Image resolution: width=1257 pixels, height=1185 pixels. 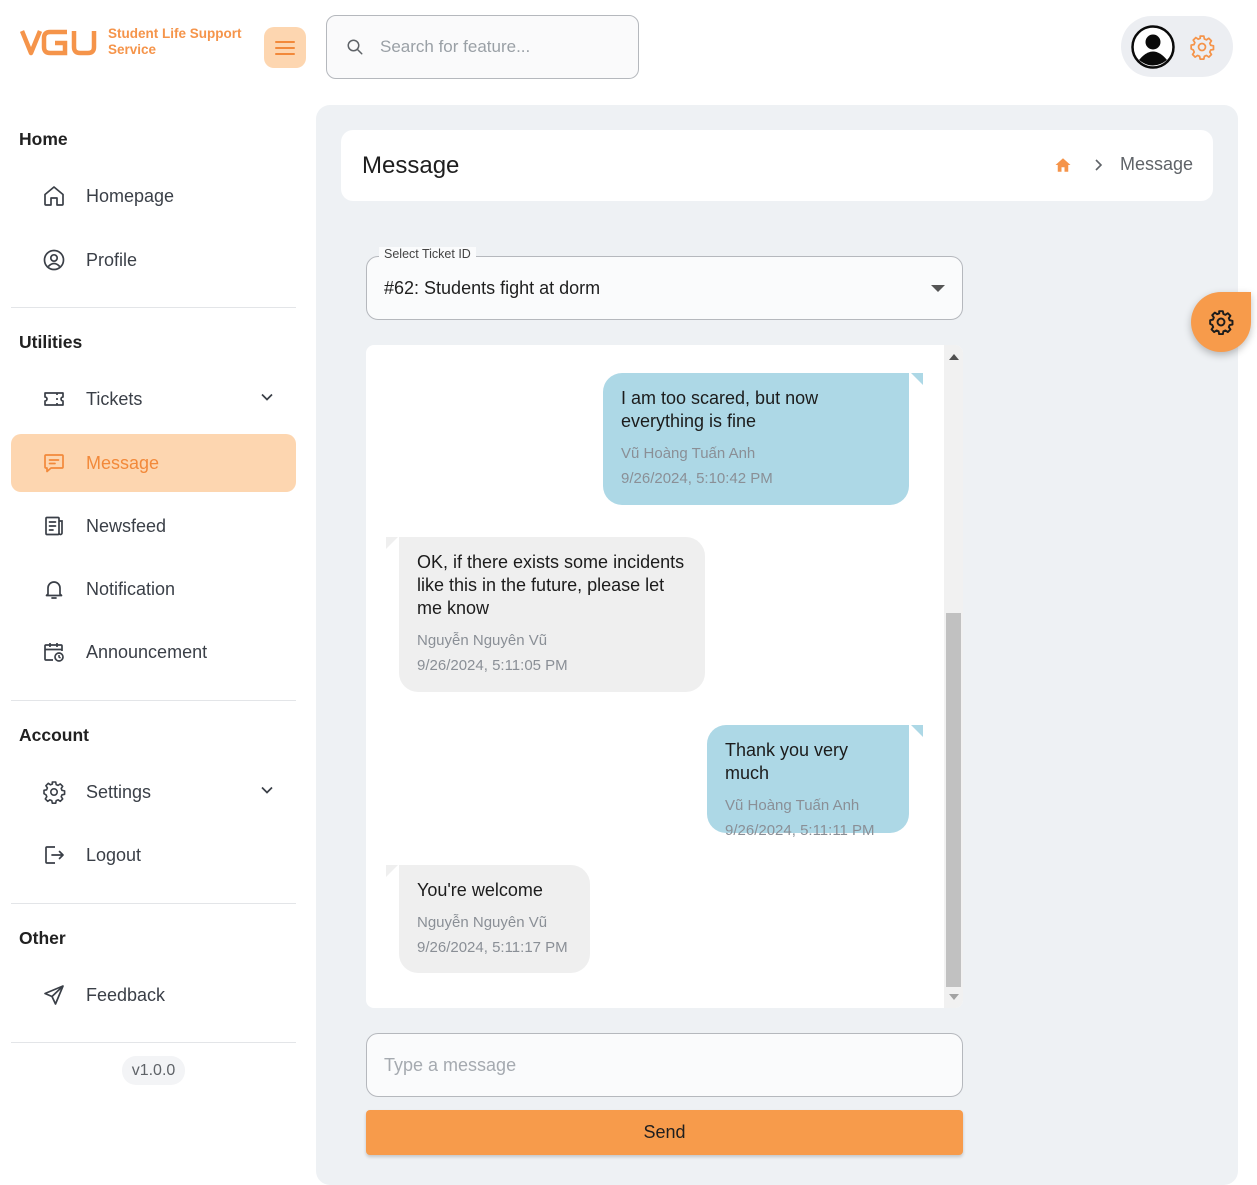 What do you see at coordinates (1099, 164) in the screenshot?
I see `chevron-right-icon` at bounding box center [1099, 164].